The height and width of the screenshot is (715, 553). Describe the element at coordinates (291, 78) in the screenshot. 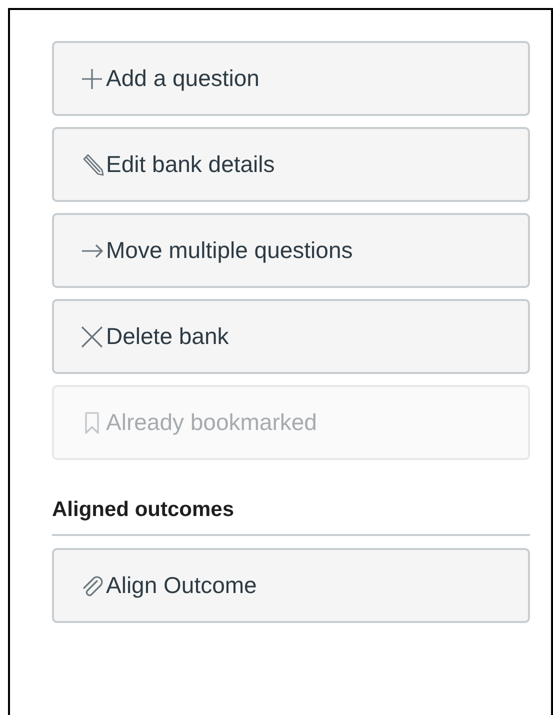

I see `action-button: Add a question` at that location.